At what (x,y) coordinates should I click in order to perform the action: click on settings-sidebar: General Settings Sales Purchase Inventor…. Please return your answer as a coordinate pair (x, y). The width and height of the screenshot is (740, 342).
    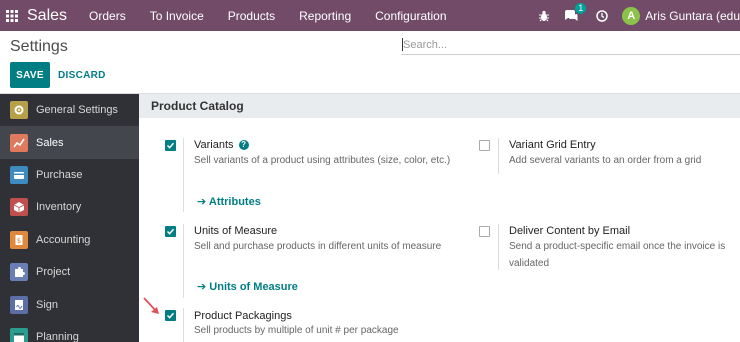
    Looking at the image, I should click on (69, 218).